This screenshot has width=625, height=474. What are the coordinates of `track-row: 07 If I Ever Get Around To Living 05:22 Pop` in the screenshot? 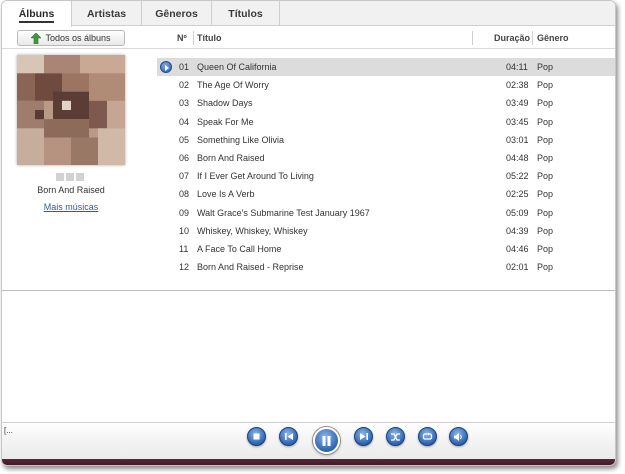 It's located at (386, 176).